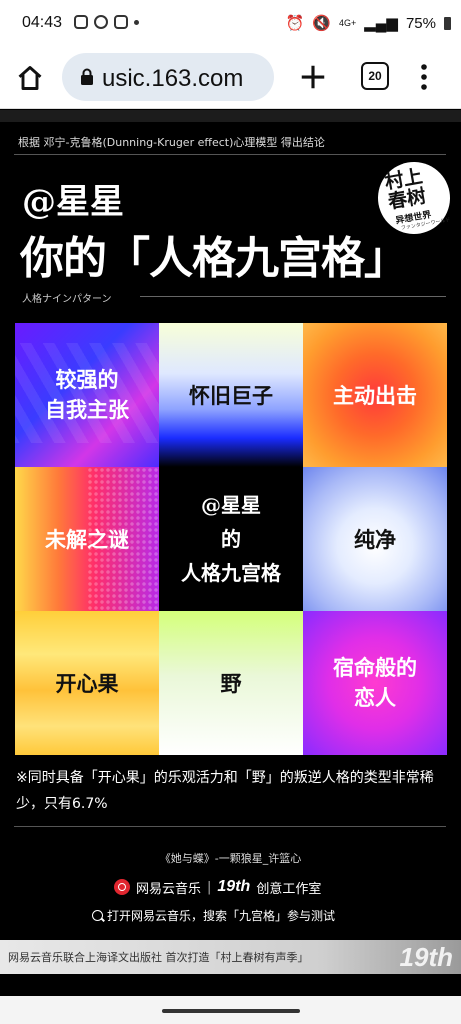 This screenshot has width=461, height=1024. What do you see at coordinates (230, 858) in the screenshot?
I see `song-credit: 《她与蝶》-一颗狼星_许篮心` at bounding box center [230, 858].